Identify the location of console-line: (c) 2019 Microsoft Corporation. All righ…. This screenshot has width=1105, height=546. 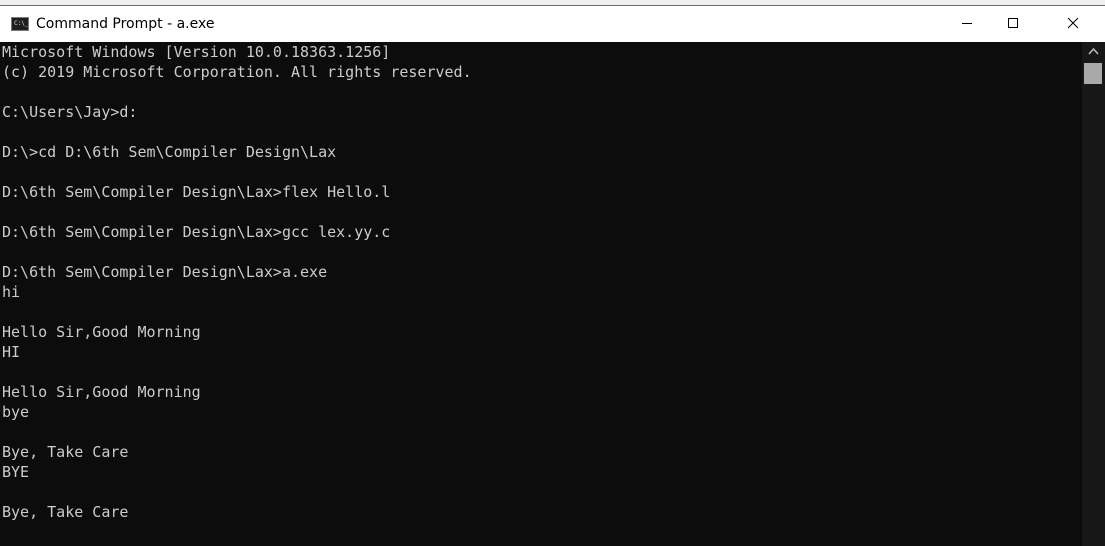
(237, 72).